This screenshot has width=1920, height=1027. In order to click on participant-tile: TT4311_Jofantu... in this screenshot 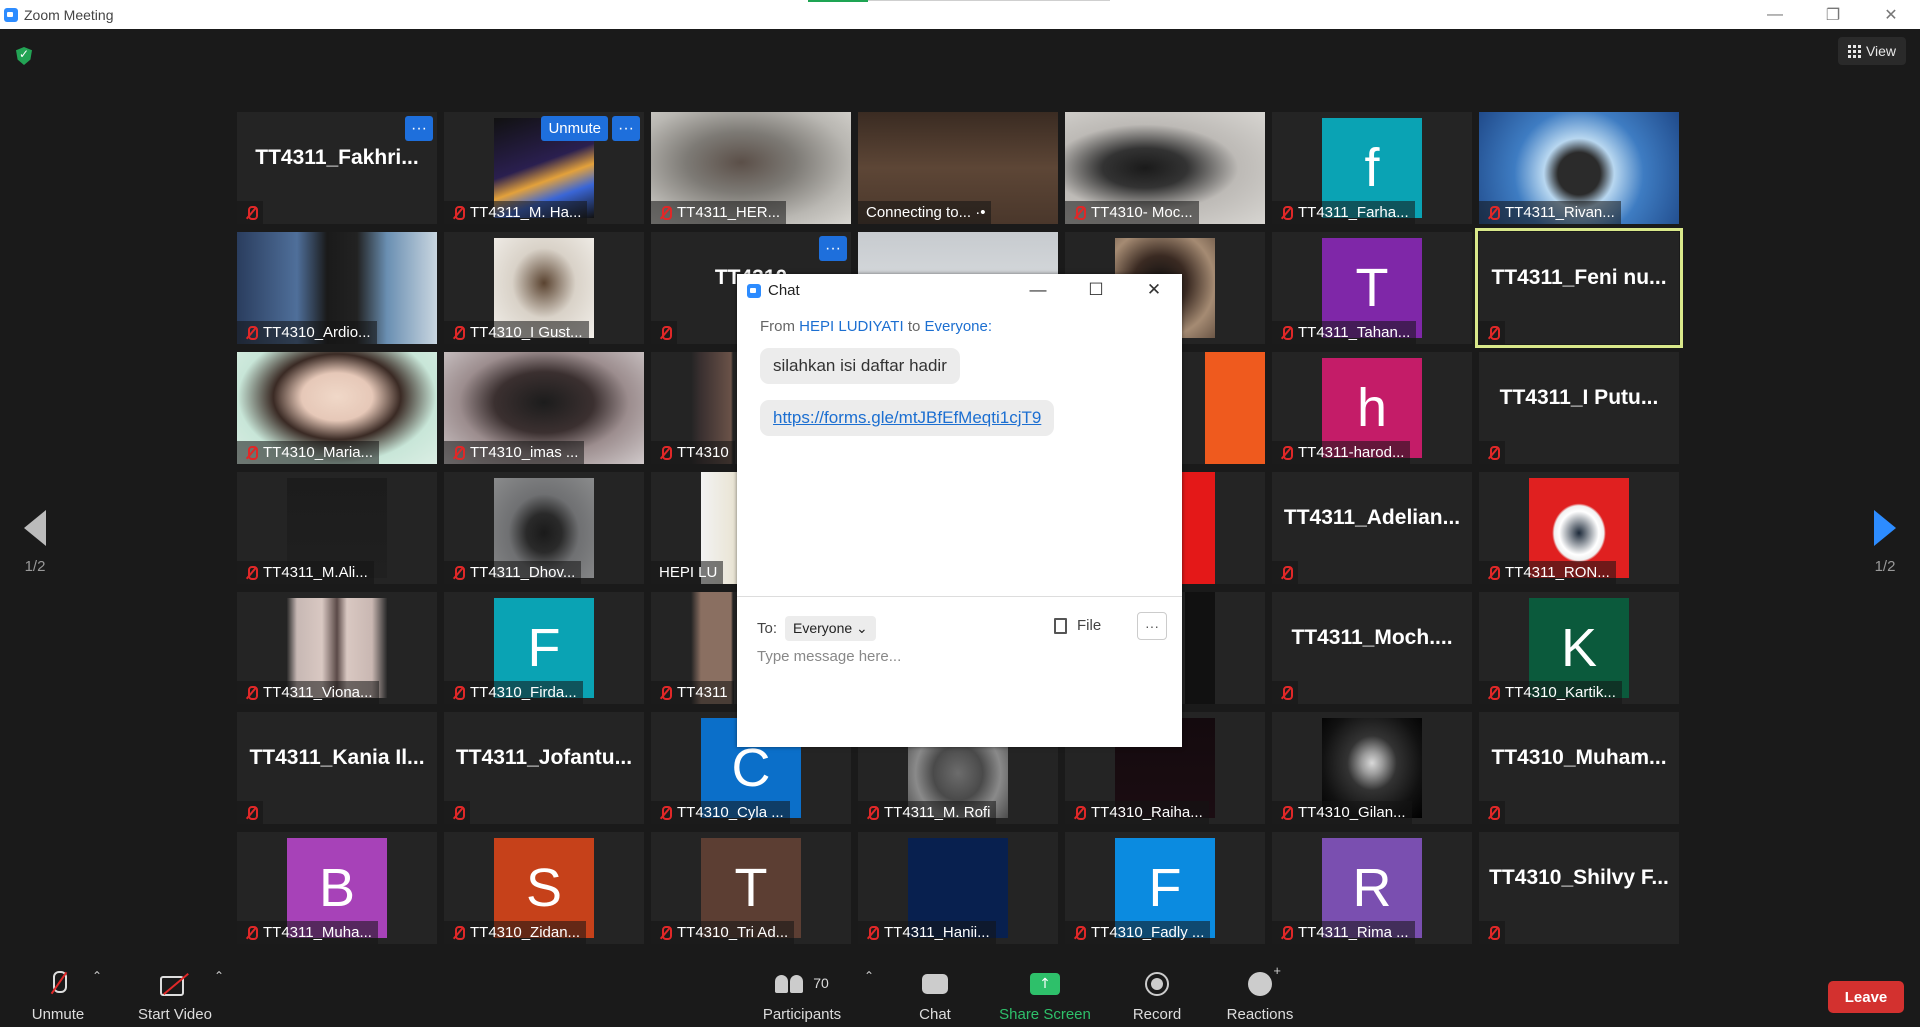, I will do `click(544, 768)`.